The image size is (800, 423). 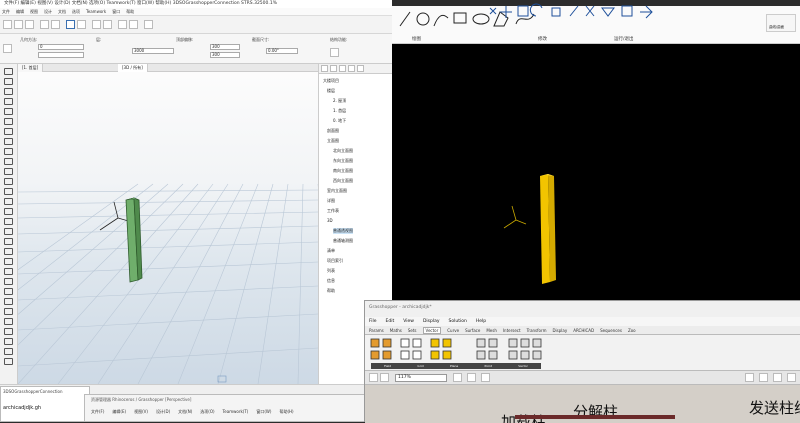 I want to click on menu-view: 视图, so click(x=34, y=12).